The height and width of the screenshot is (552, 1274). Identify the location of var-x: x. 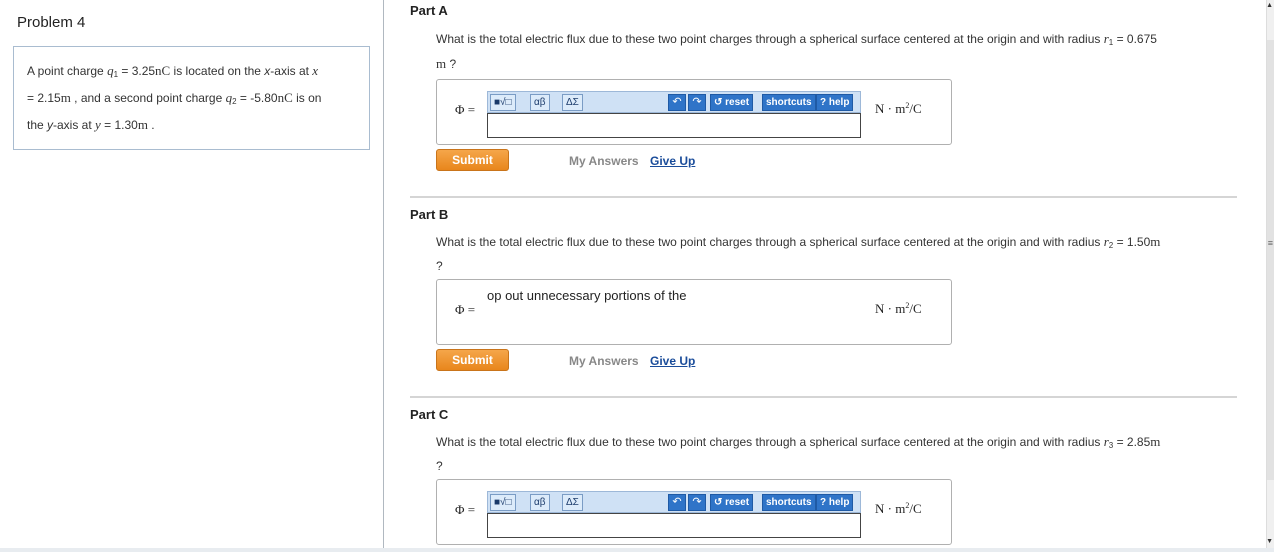
(315, 70).